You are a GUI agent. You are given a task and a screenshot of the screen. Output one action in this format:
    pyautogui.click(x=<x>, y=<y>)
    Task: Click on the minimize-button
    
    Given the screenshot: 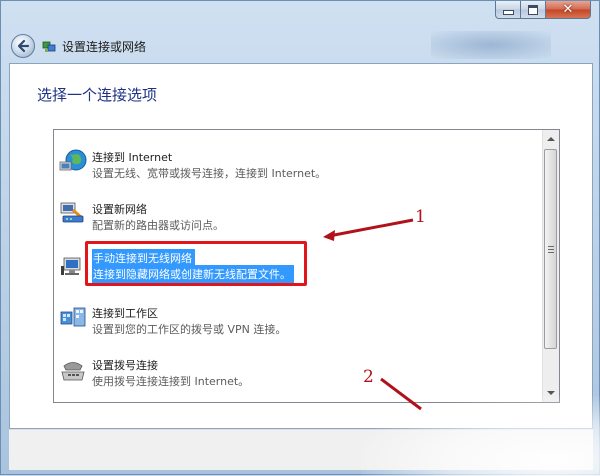 What is the action you would take?
    pyautogui.click(x=508, y=10)
    